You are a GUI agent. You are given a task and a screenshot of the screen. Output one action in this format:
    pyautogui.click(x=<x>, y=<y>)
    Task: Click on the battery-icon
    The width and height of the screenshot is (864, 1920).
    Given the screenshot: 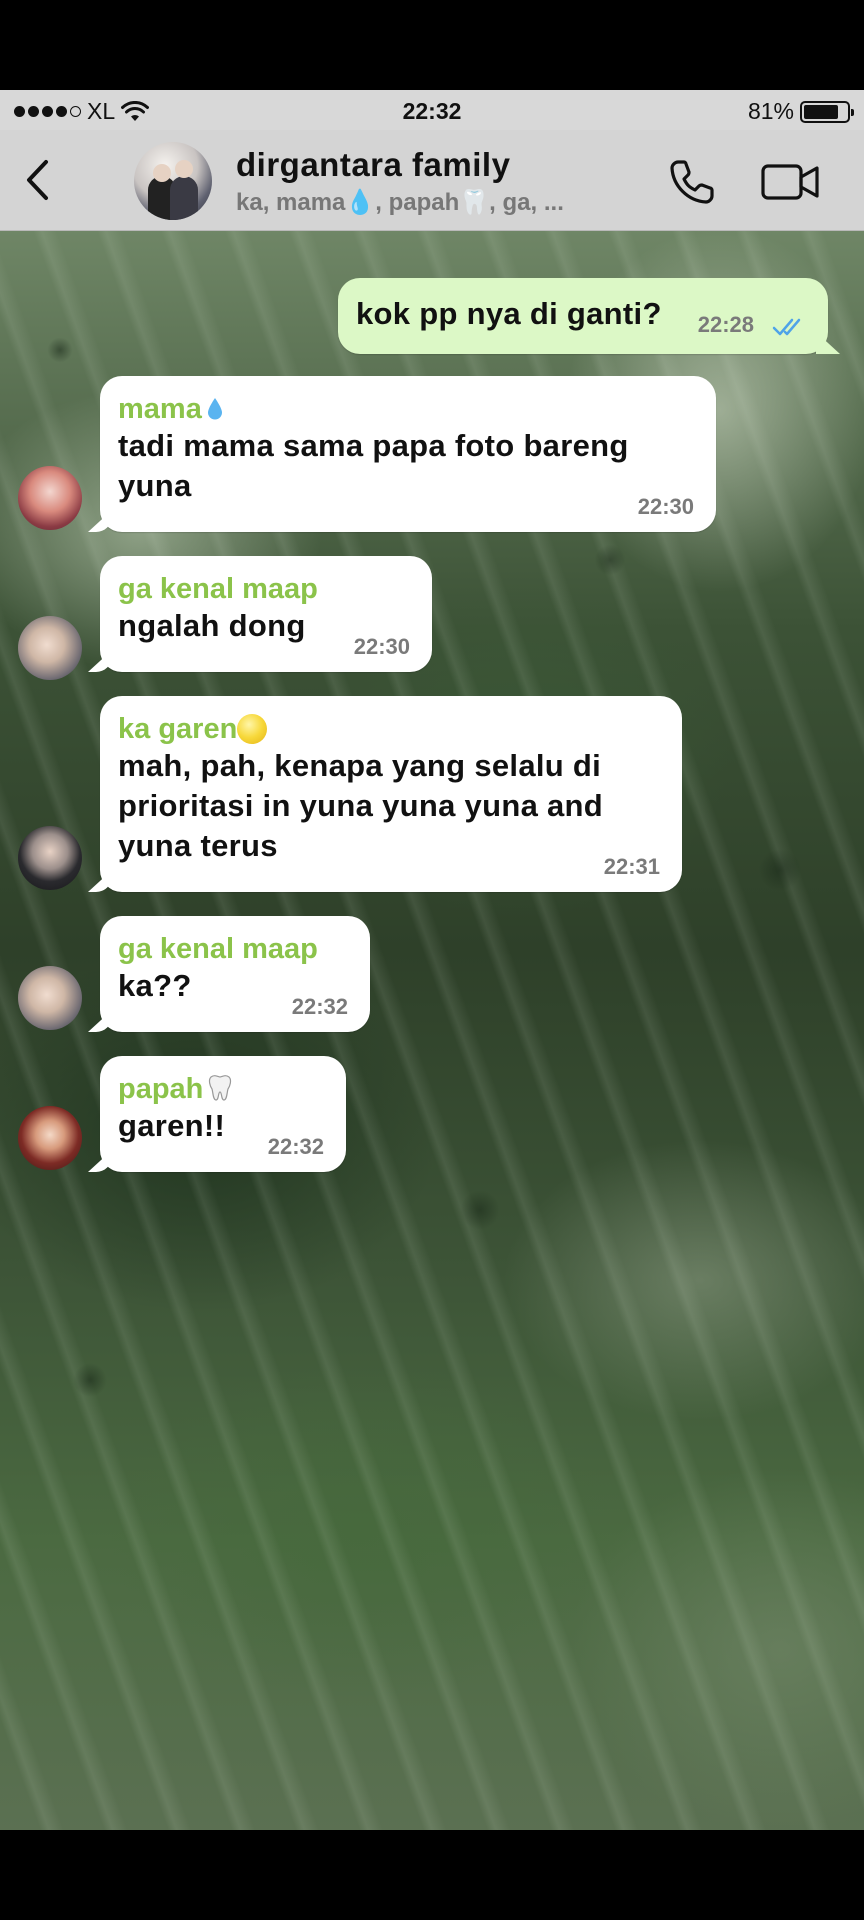 What is the action you would take?
    pyautogui.click(x=827, y=111)
    